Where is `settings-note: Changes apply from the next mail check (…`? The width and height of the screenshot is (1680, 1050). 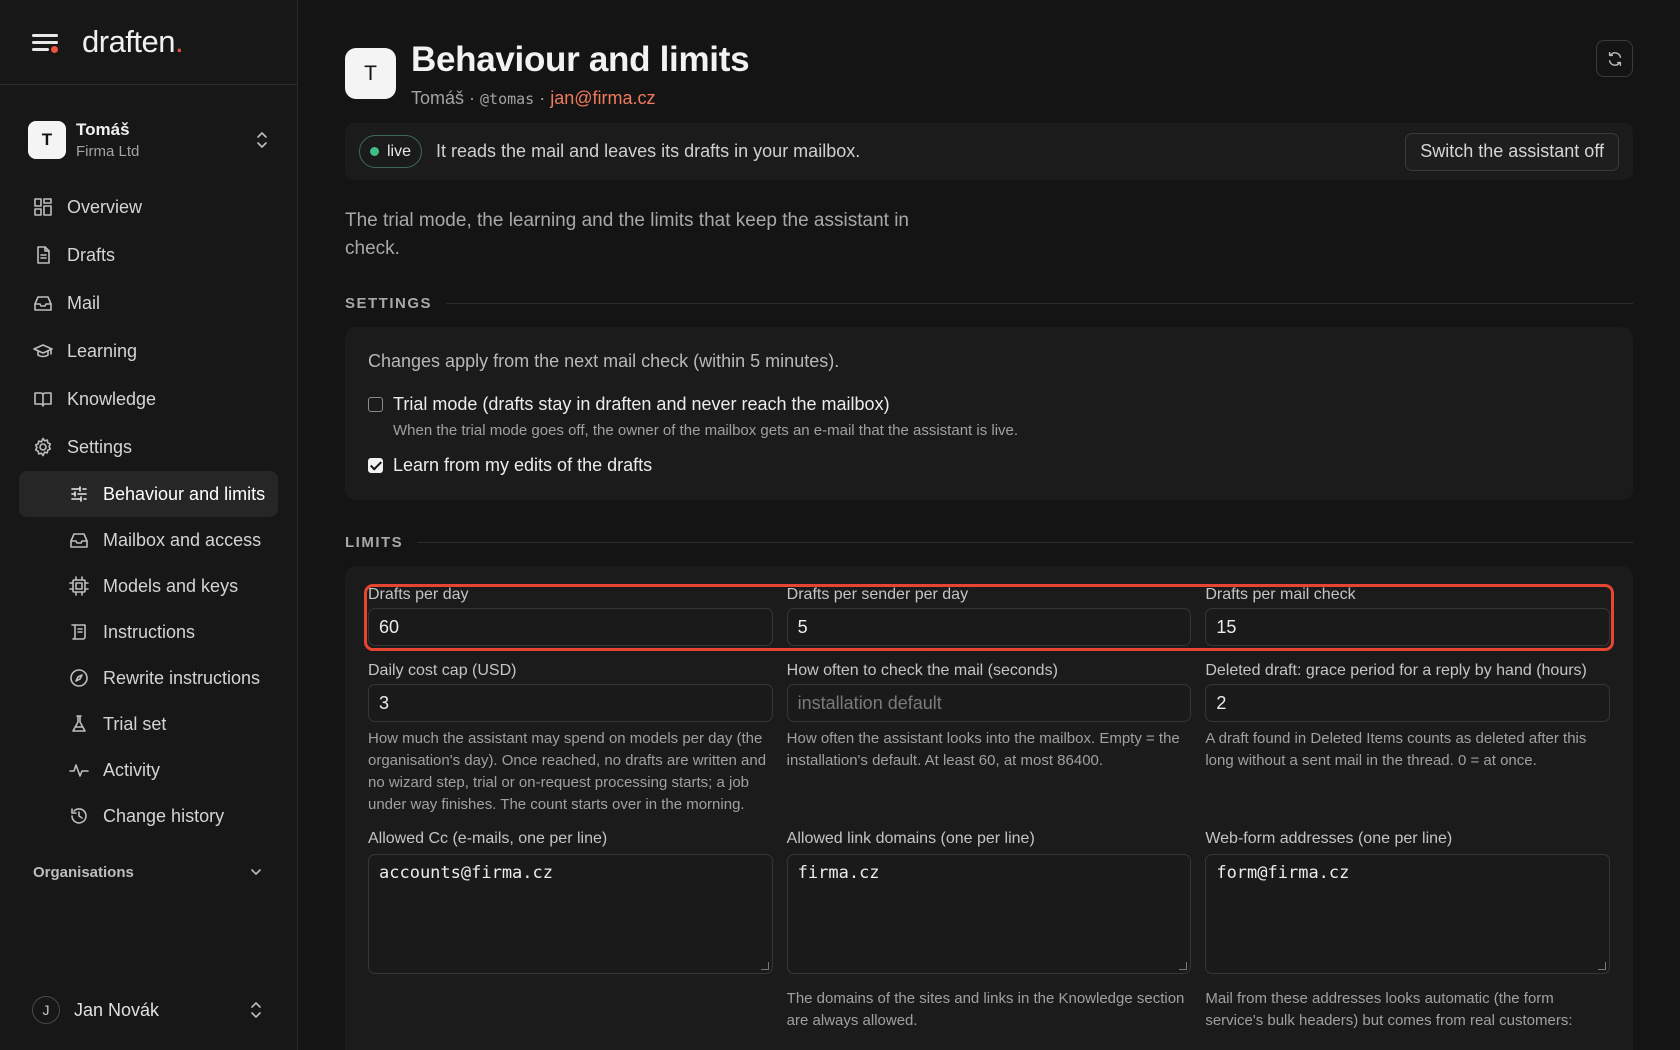 settings-note: Changes apply from the next mail check (… is located at coordinates (604, 361).